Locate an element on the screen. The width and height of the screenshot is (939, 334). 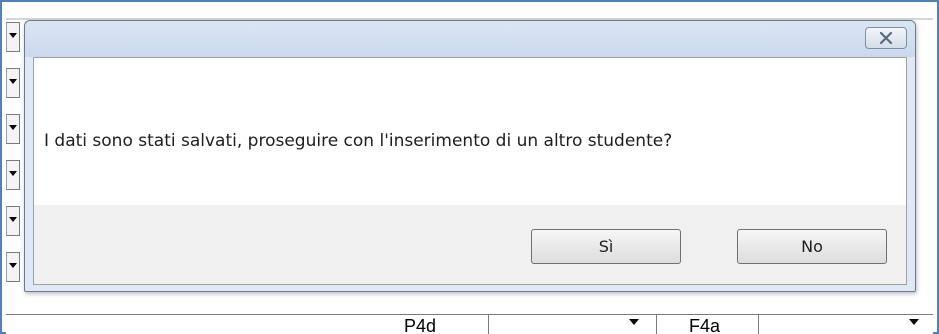
background-field: F4a is located at coordinates (706, 324).